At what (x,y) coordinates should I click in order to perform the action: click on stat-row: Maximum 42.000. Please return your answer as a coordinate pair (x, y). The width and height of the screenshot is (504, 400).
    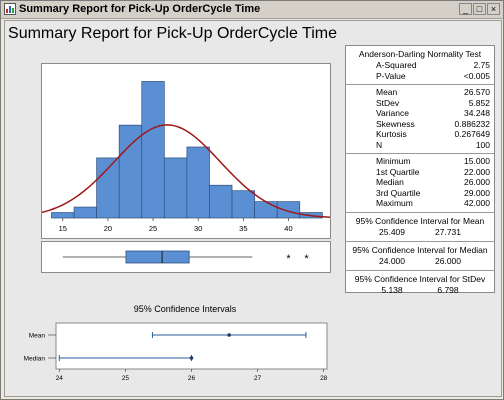
    Looking at the image, I should click on (420, 203).